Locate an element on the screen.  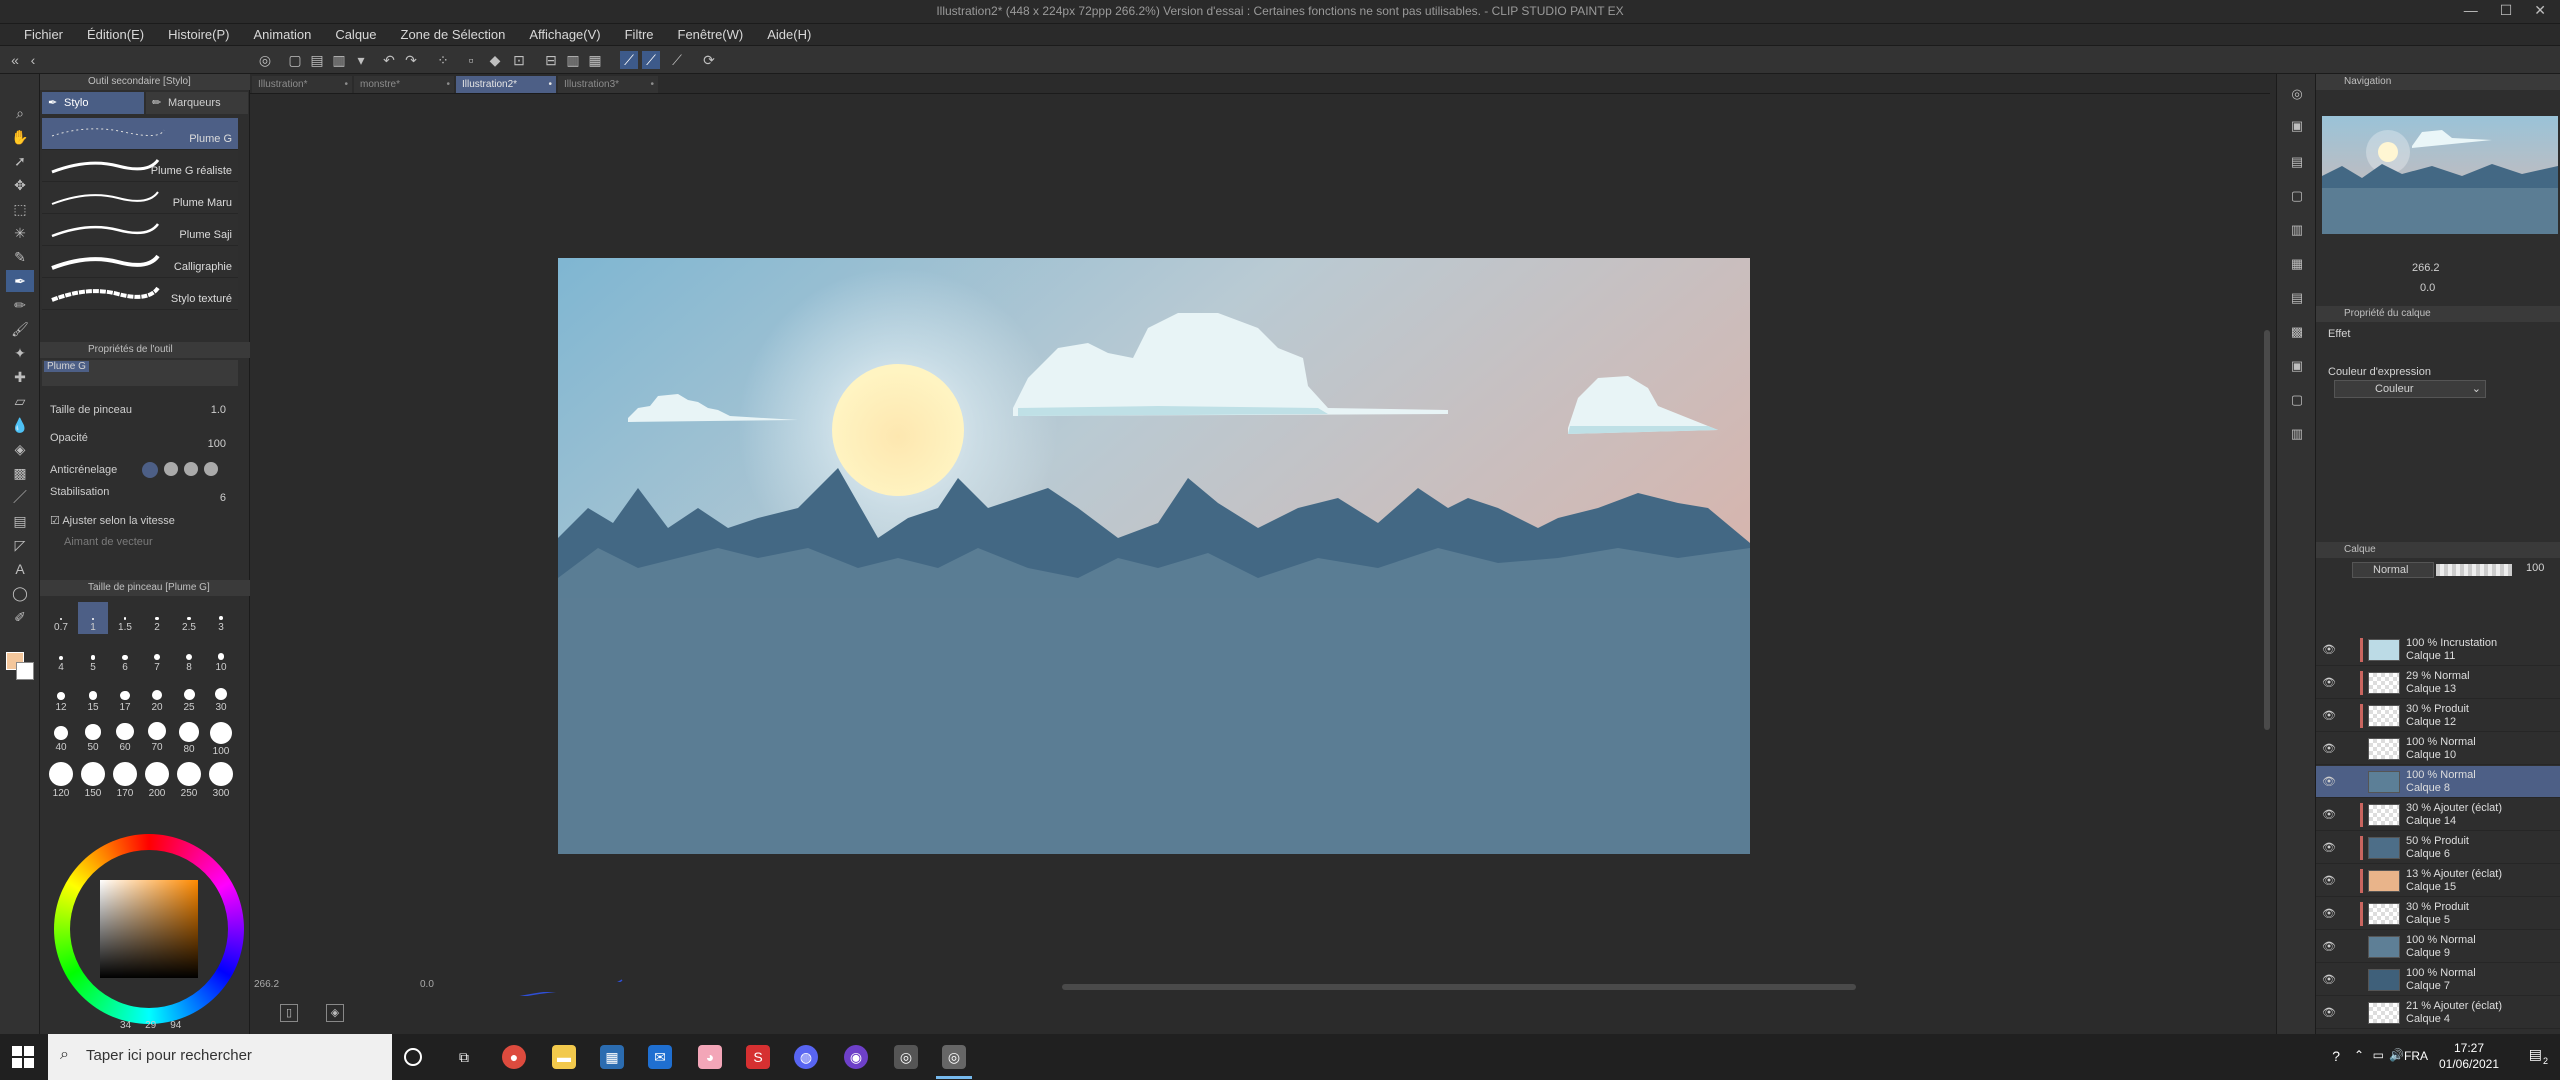
menu-fenetre: Fenêtre(W) is located at coordinates (711, 34).